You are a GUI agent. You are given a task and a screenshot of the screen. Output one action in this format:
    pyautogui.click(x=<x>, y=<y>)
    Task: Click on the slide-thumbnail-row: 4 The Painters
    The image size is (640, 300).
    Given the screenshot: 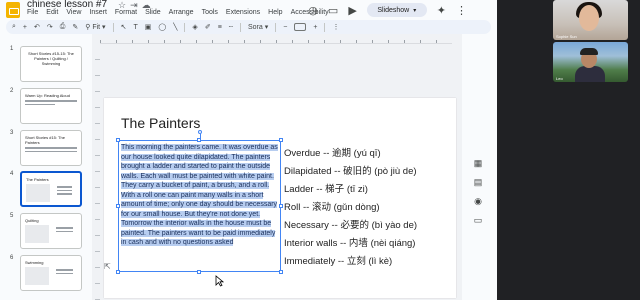 What is the action you would take?
    pyautogui.click(x=49, y=191)
    